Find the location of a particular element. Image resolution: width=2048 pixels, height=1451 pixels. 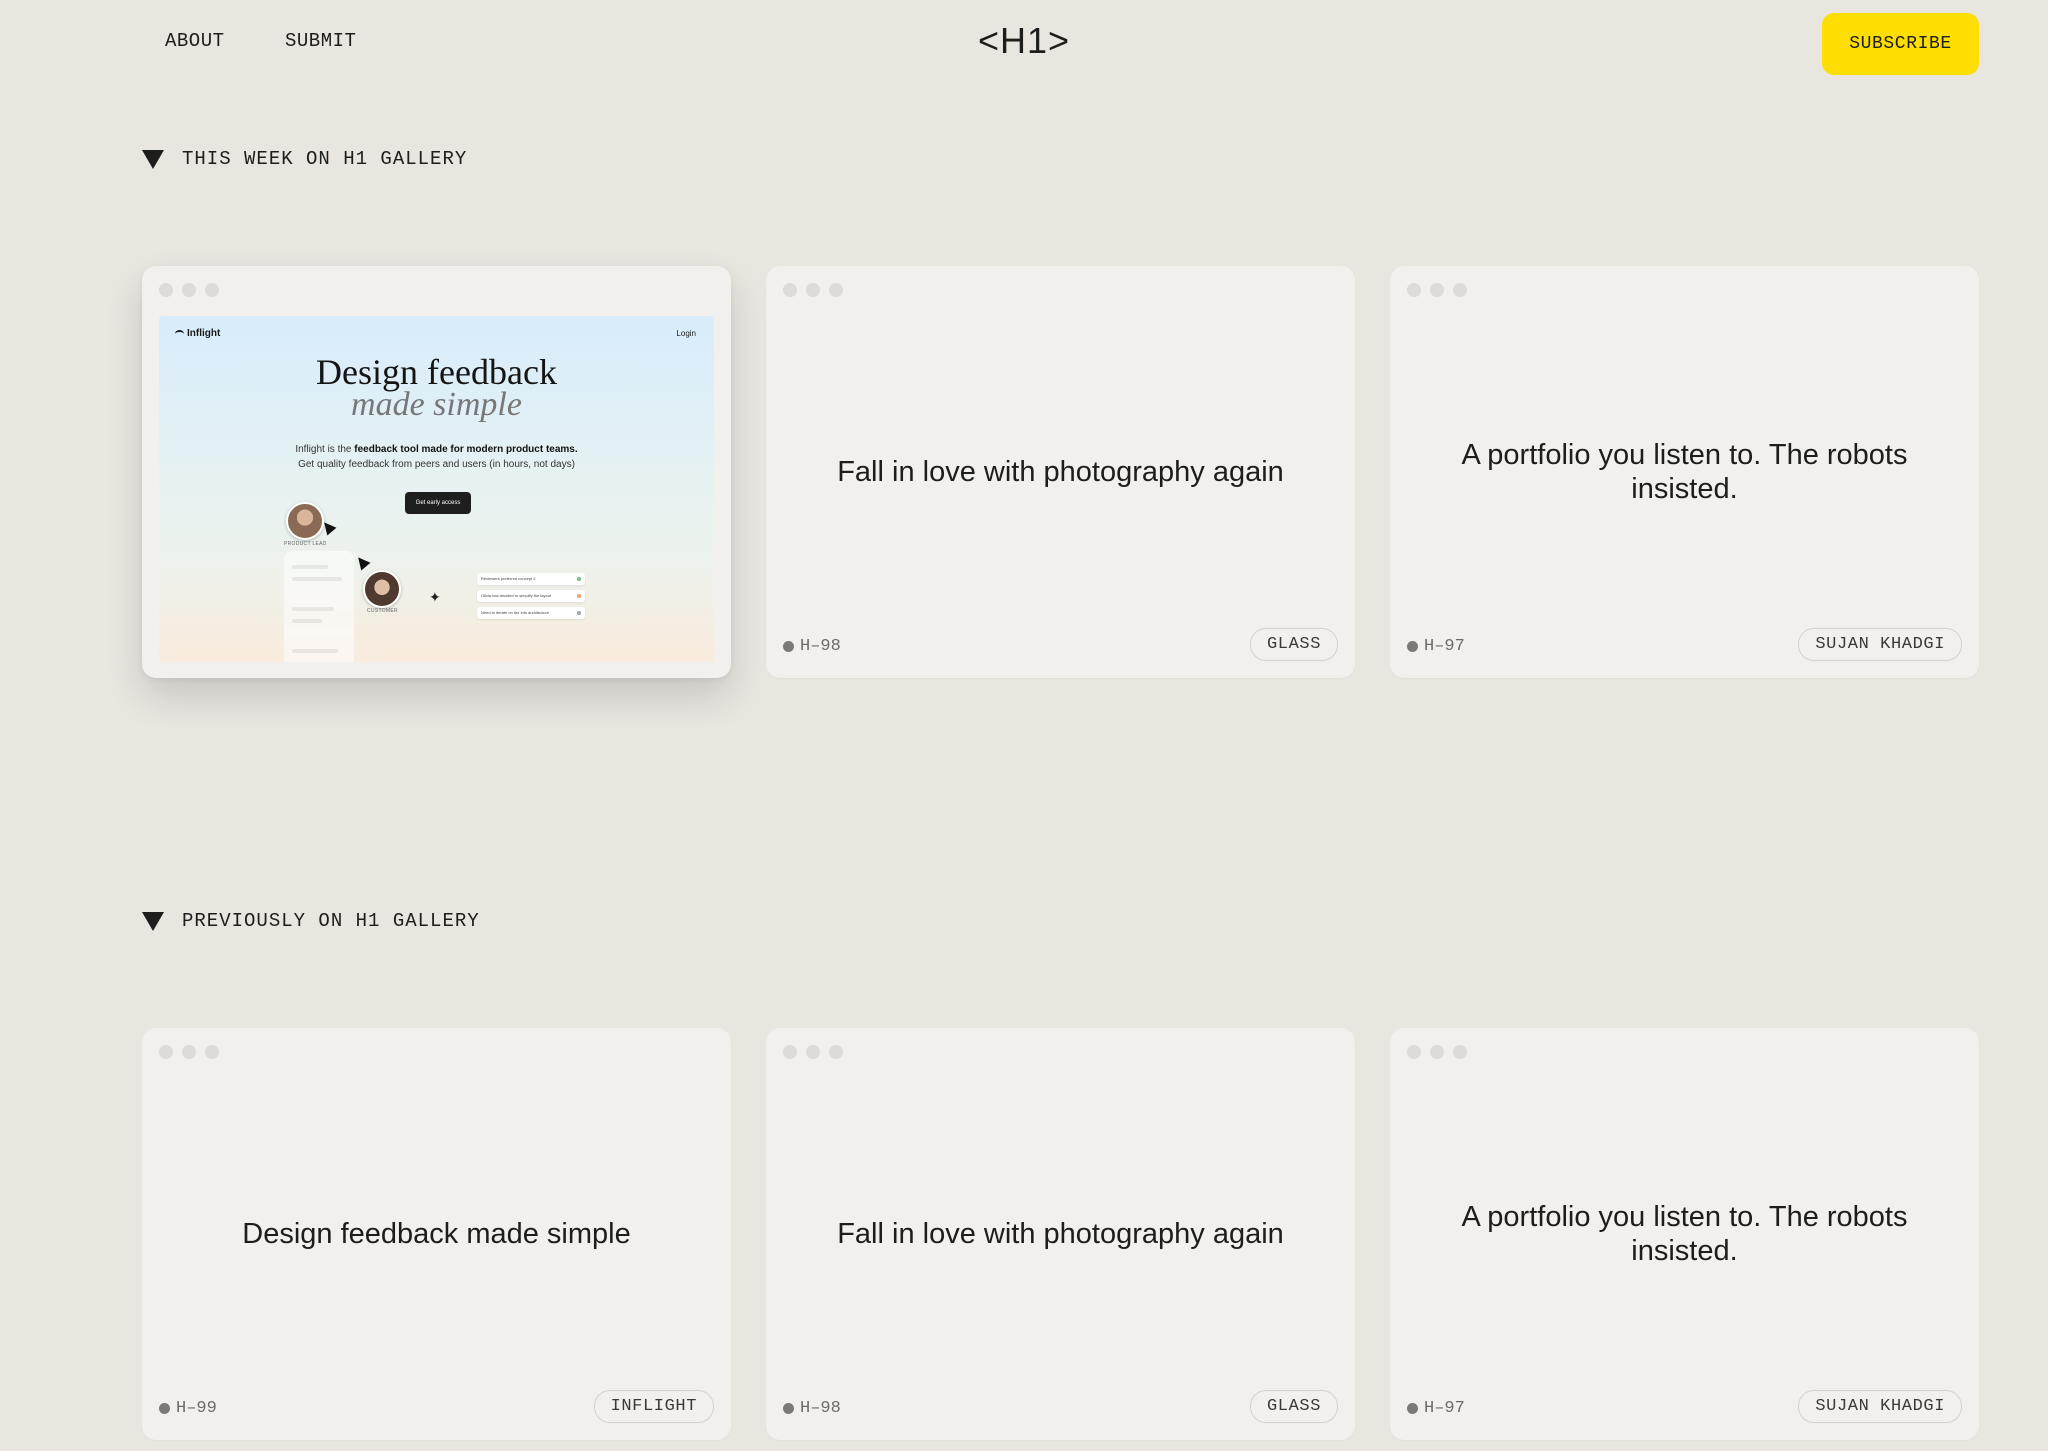

preview-login: Login is located at coordinates (686, 333).